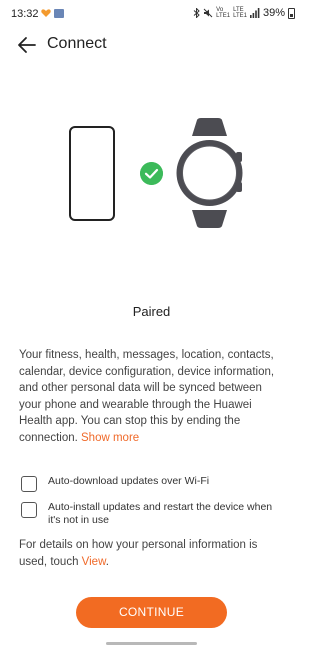 This screenshot has height=650, width=320. I want to click on details-suffix: ., so click(107, 561).